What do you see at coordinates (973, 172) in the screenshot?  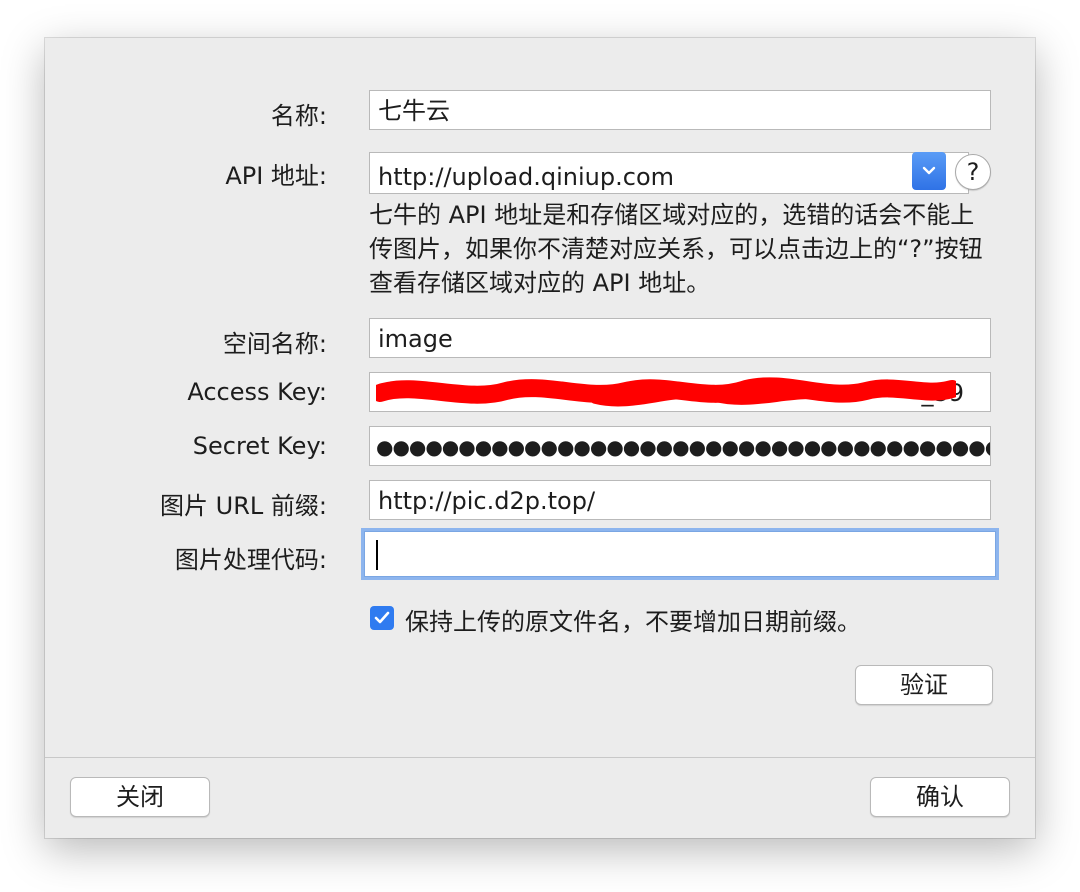 I see `api-help-button: ?` at bounding box center [973, 172].